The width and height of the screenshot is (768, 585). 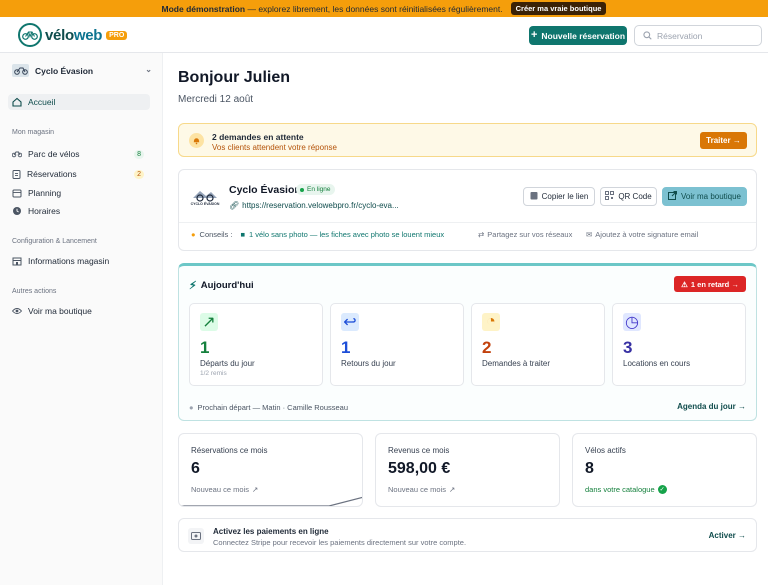 What do you see at coordinates (711, 196) in the screenshot?
I see `view-shop-label: Voir ma boutique` at bounding box center [711, 196].